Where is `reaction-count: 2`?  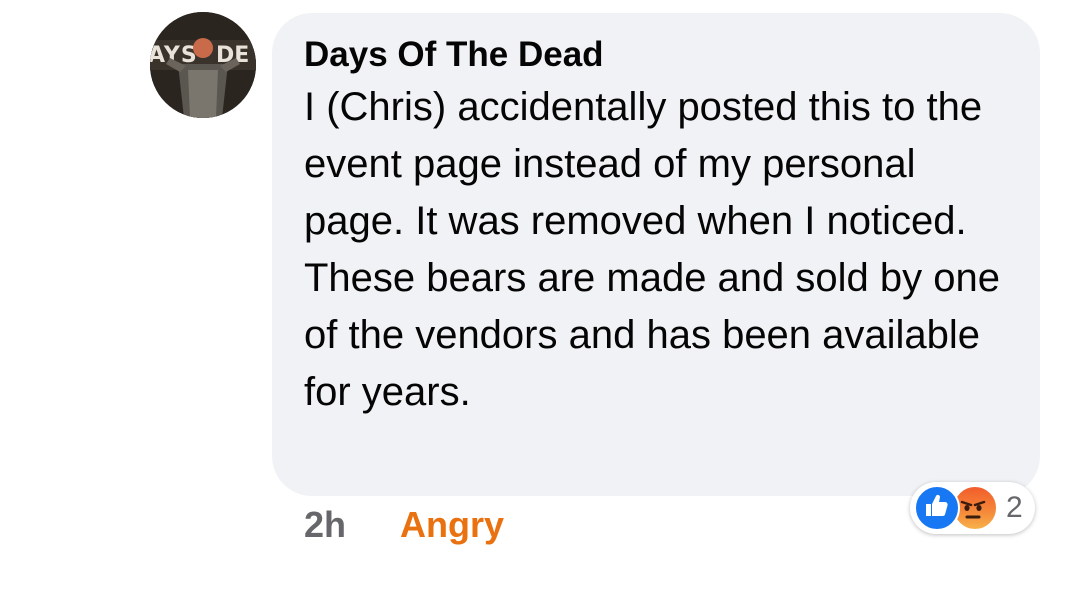 reaction-count: 2 is located at coordinates (1014, 507).